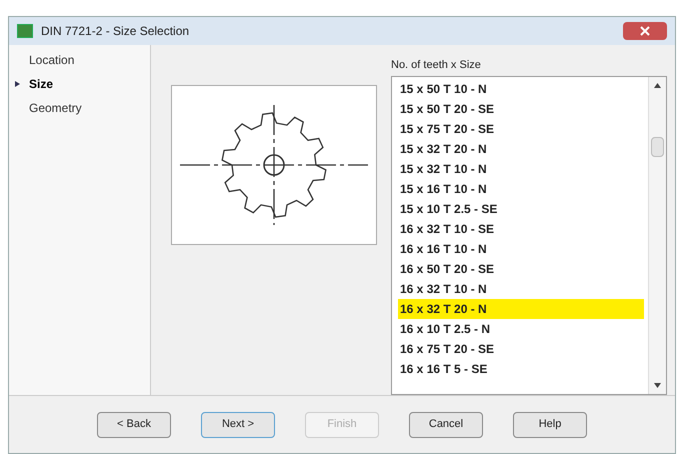 This screenshot has height=454, width=684. I want to click on list-item: 16 x 32 T 20 - N, so click(521, 308).